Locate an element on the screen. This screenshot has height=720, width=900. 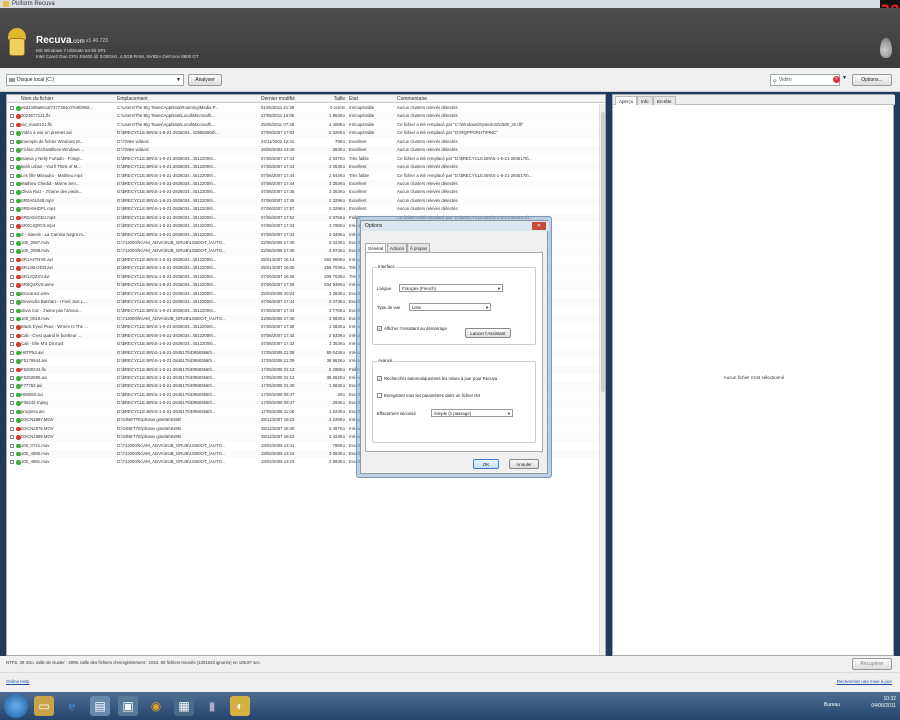
recover-button: Récupérer is located at coordinates (872, 664).